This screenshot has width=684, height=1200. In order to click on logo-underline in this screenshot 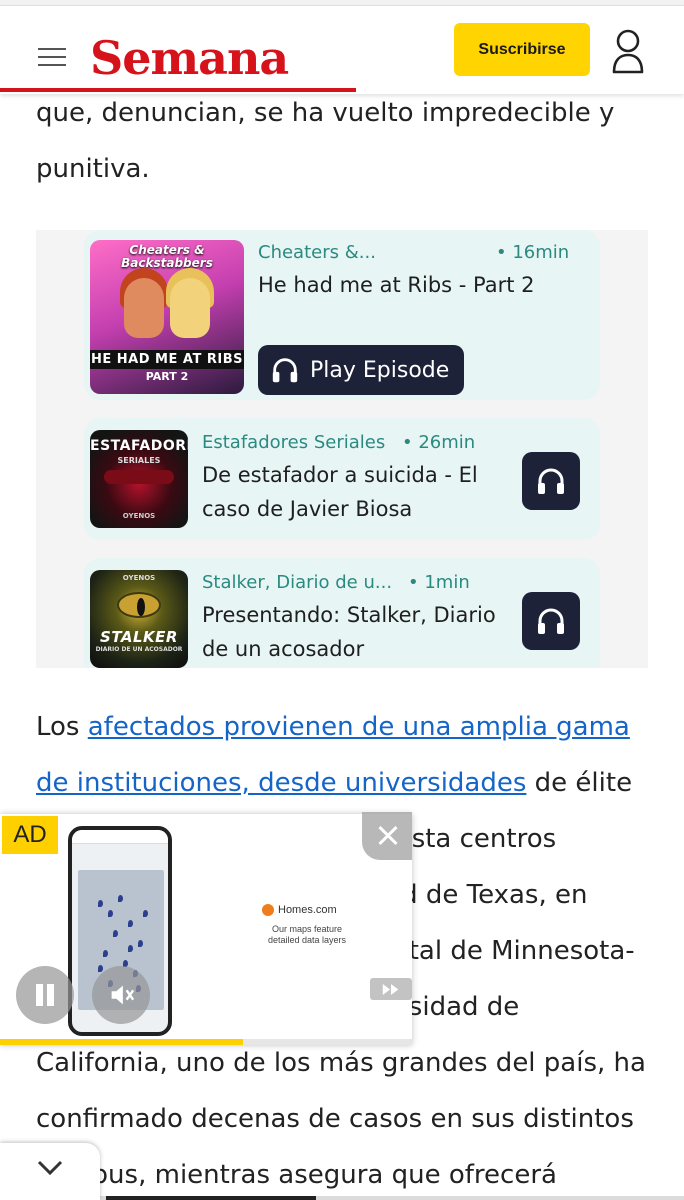, I will do `click(178, 90)`.